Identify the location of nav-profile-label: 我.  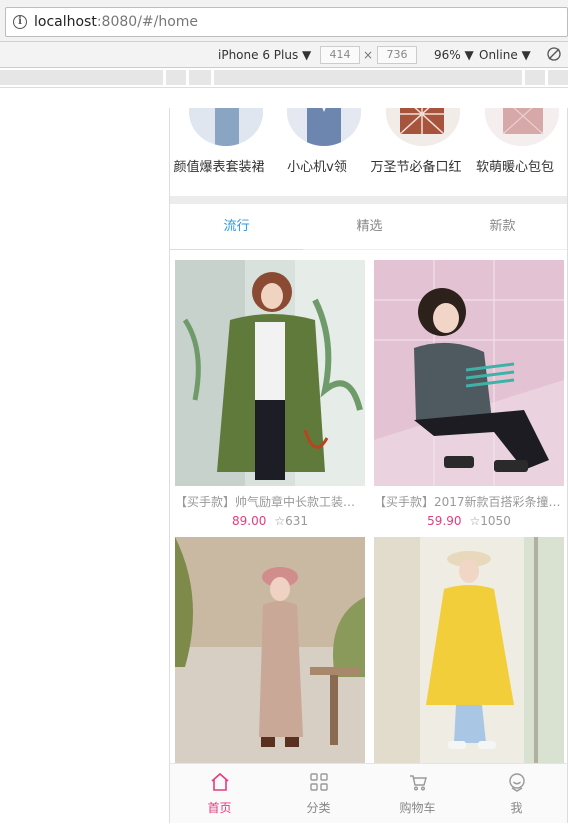
(516, 808).